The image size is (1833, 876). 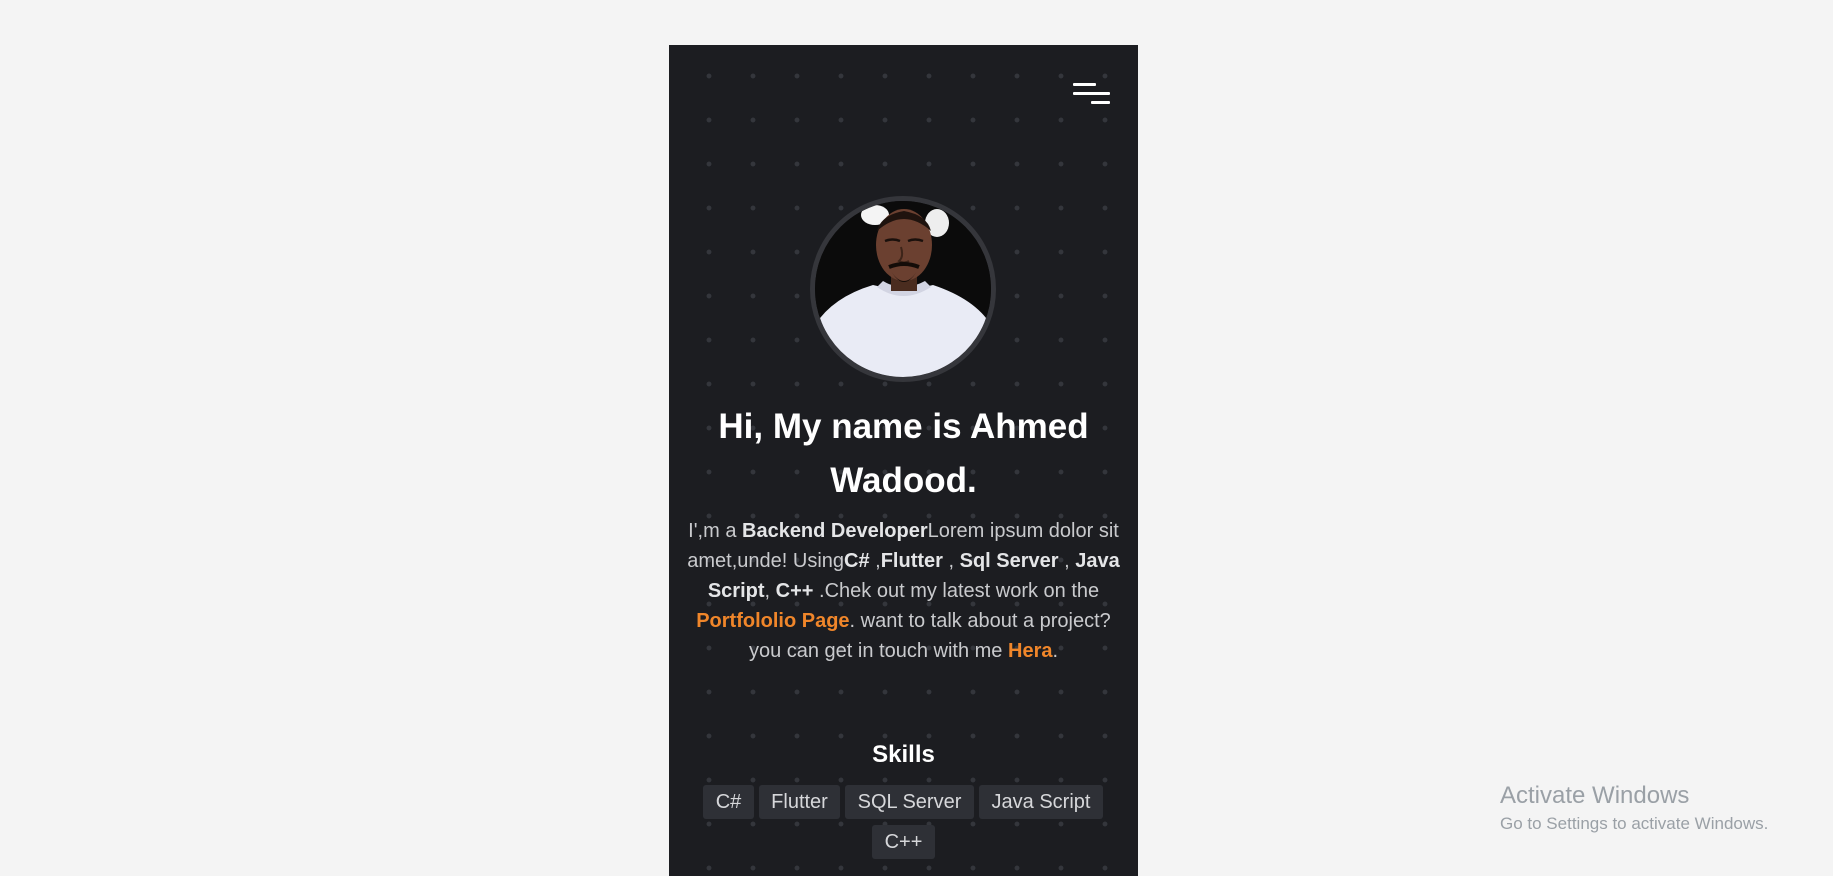 What do you see at coordinates (1100, 102) in the screenshot?
I see `menu-line-bottom` at bounding box center [1100, 102].